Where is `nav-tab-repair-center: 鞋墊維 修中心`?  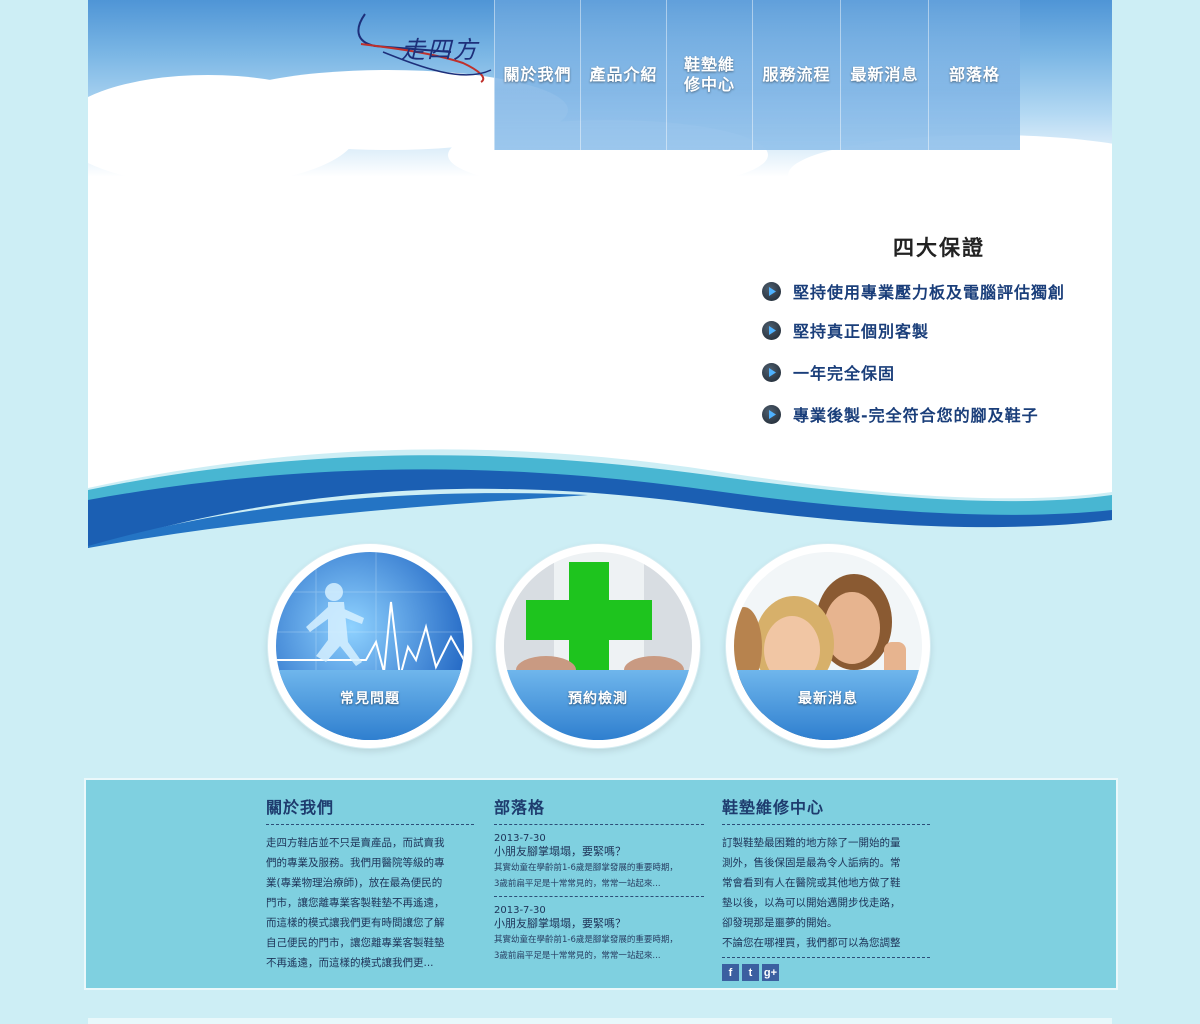 nav-tab-repair-center: 鞋墊維 修中心 is located at coordinates (709, 75).